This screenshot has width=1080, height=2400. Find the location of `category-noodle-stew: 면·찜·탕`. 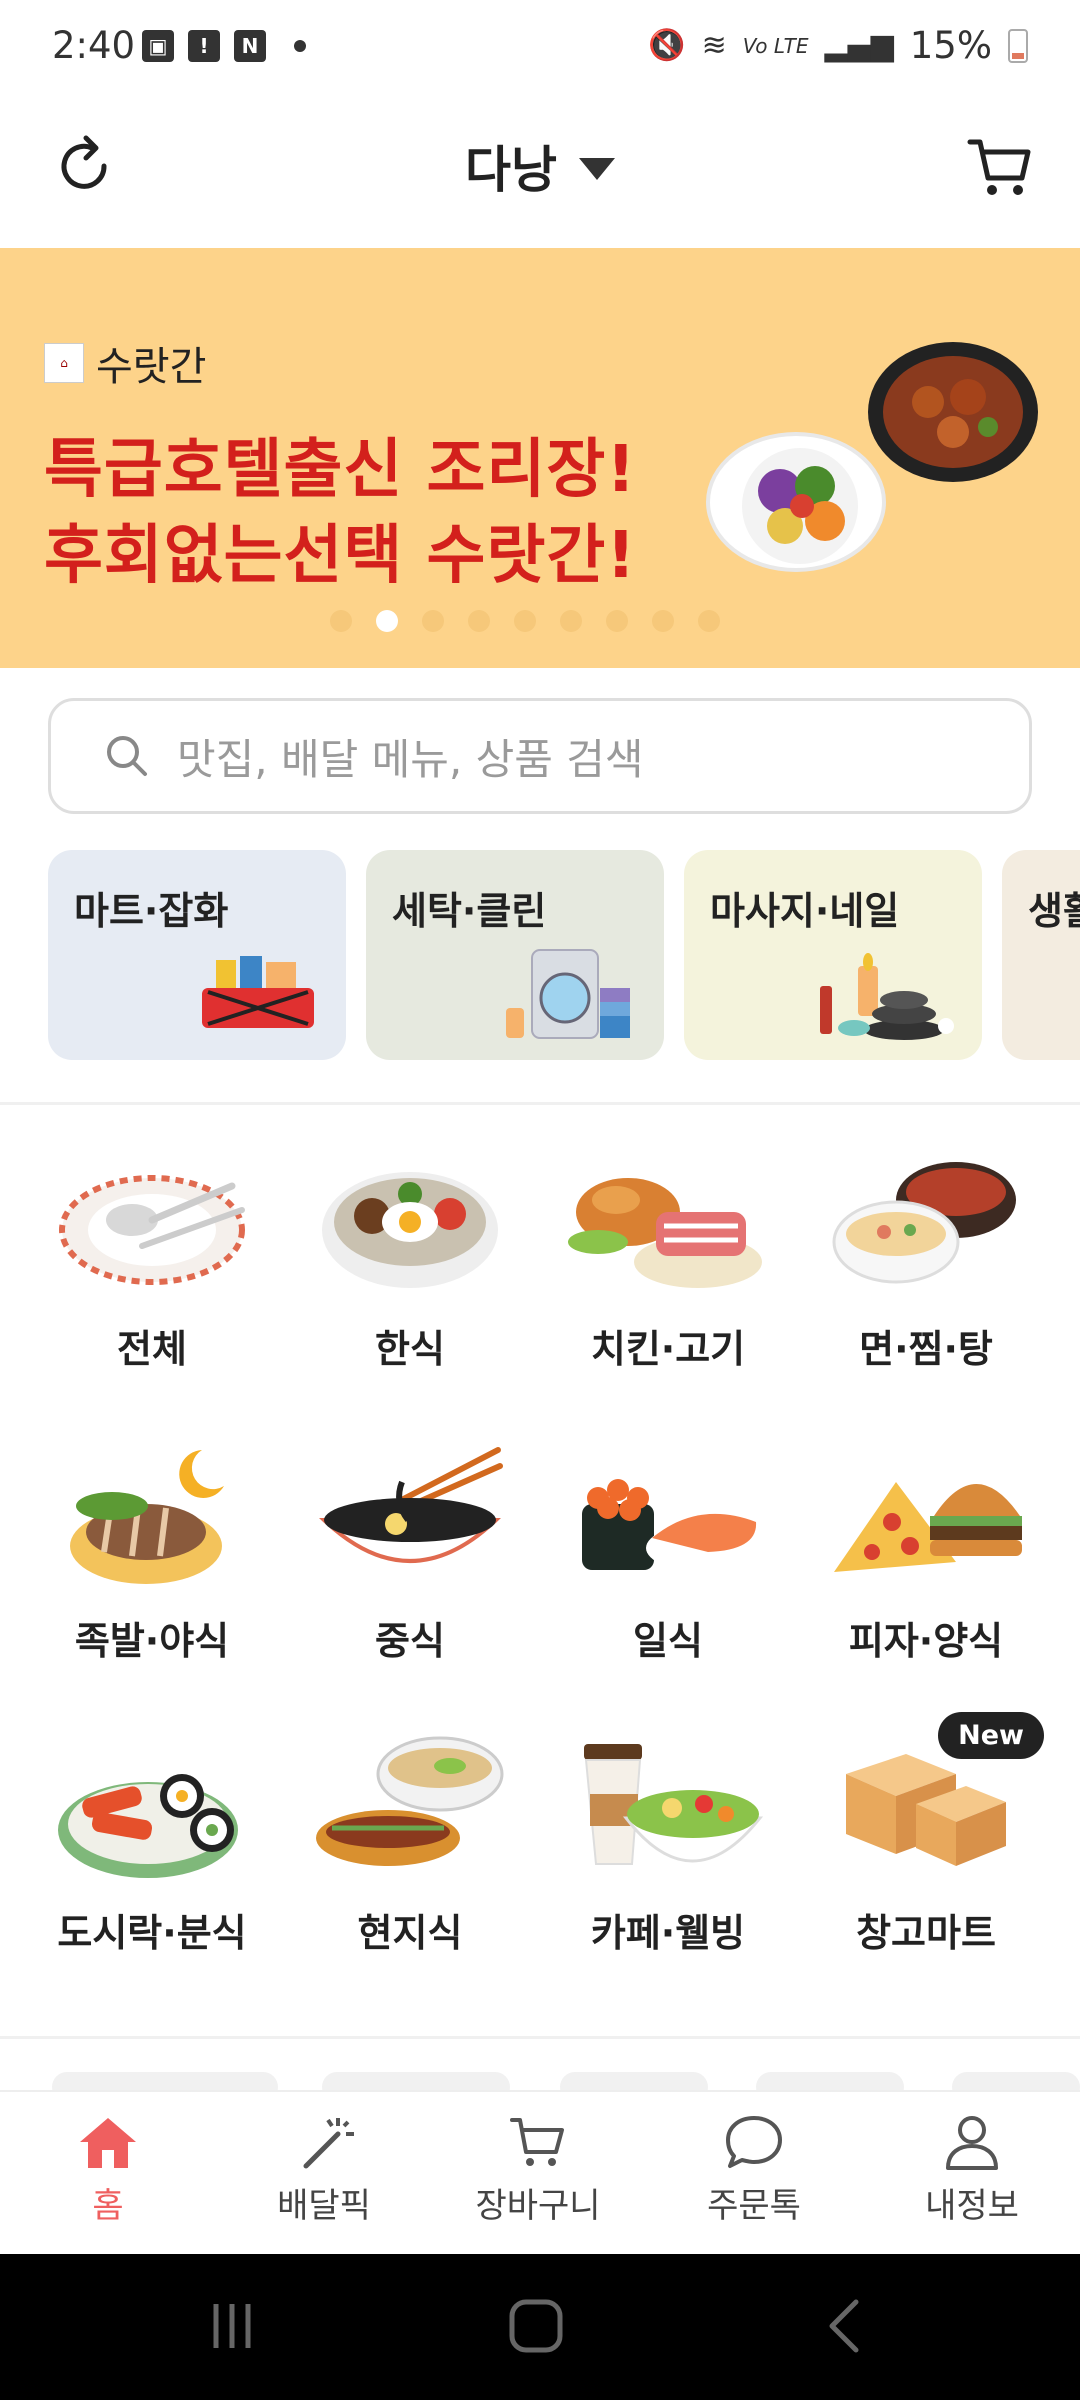

category-noodle-stew: 면·찜·탕 is located at coordinates (926, 1280).